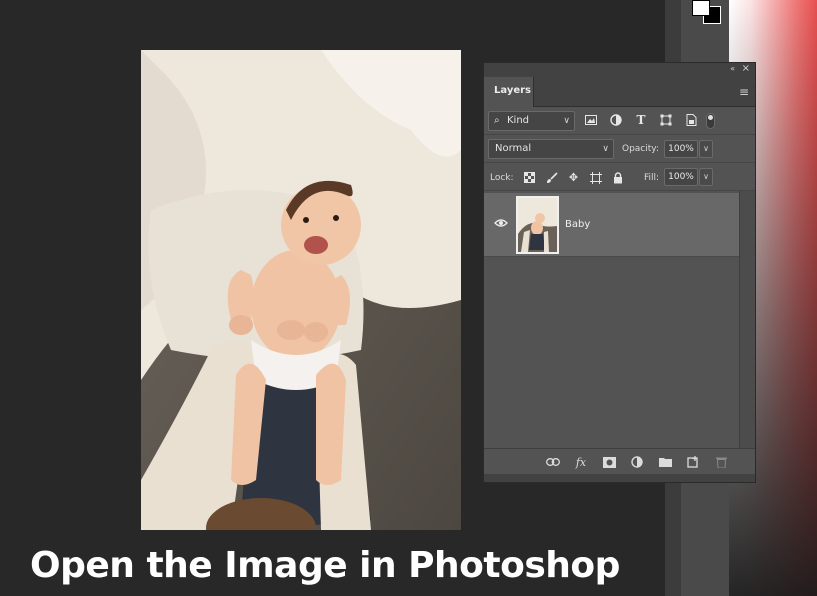 The height and width of the screenshot is (596, 817). Describe the element at coordinates (497, 120) in the screenshot. I see `search-icon: ⌕` at that location.